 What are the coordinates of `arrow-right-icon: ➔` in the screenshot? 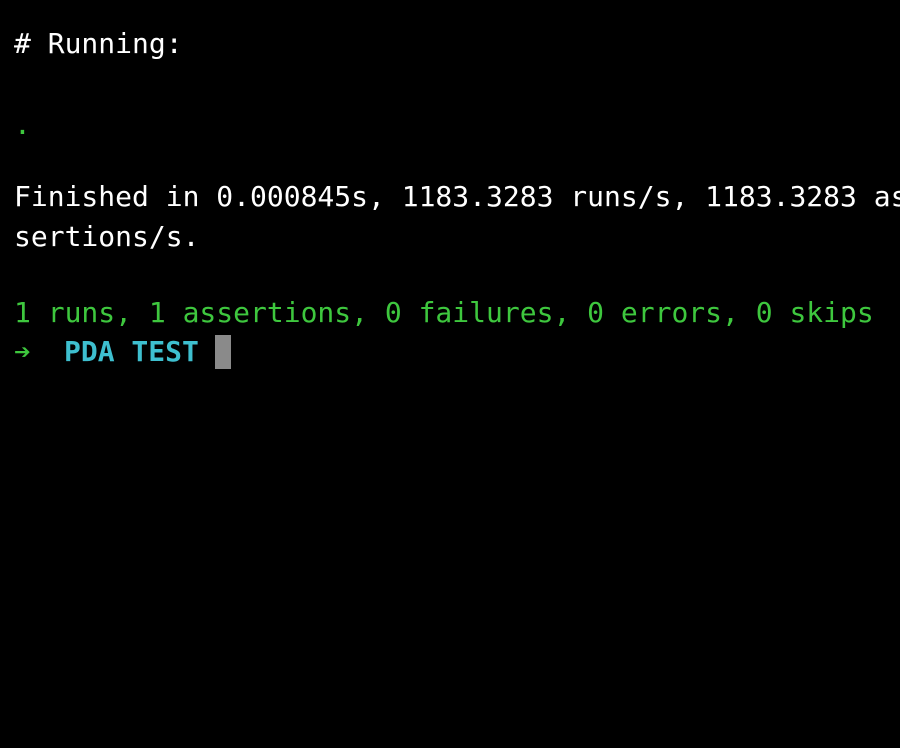 It's located at (22, 351).